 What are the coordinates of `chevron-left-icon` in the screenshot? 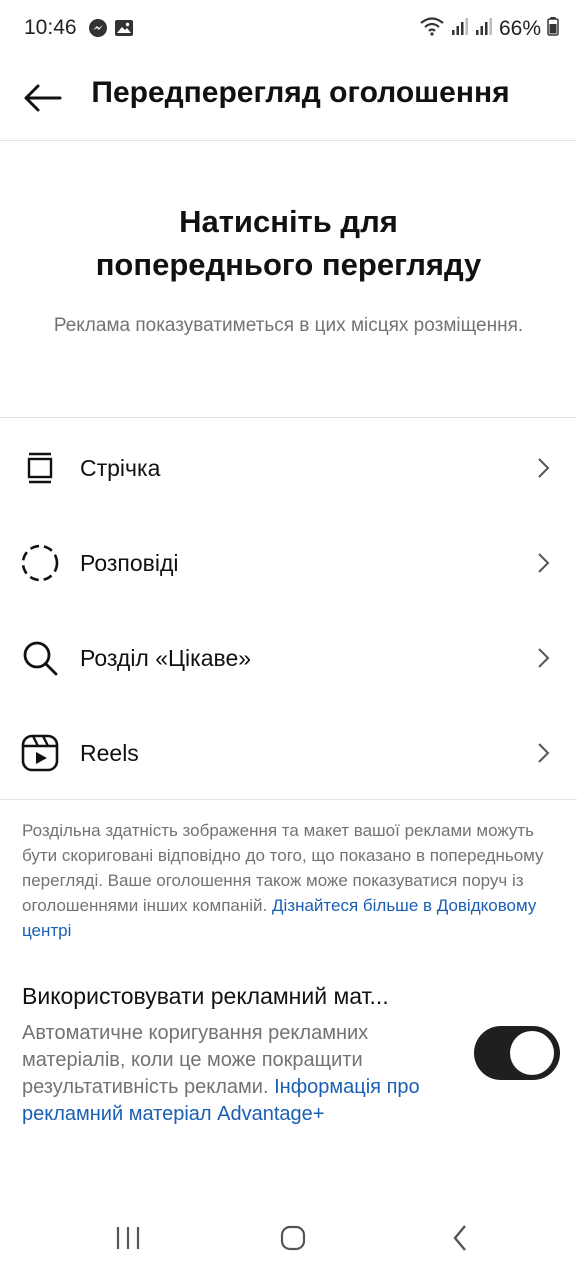 It's located at (459, 1238).